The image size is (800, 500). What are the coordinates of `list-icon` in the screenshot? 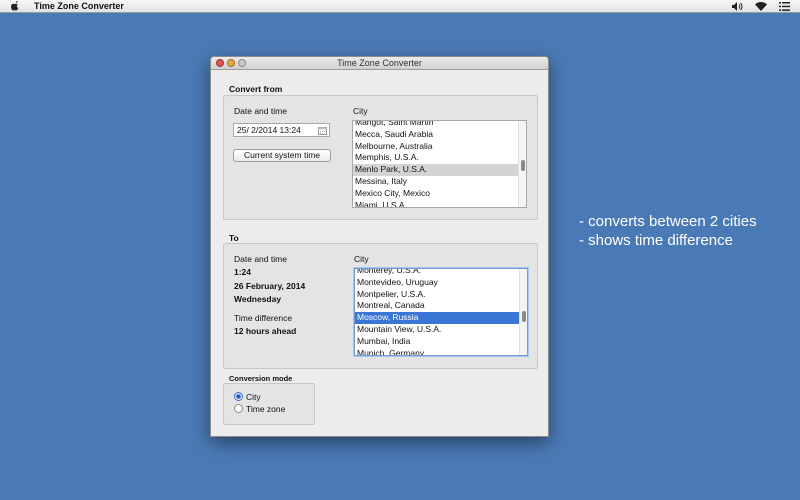 It's located at (784, 6).